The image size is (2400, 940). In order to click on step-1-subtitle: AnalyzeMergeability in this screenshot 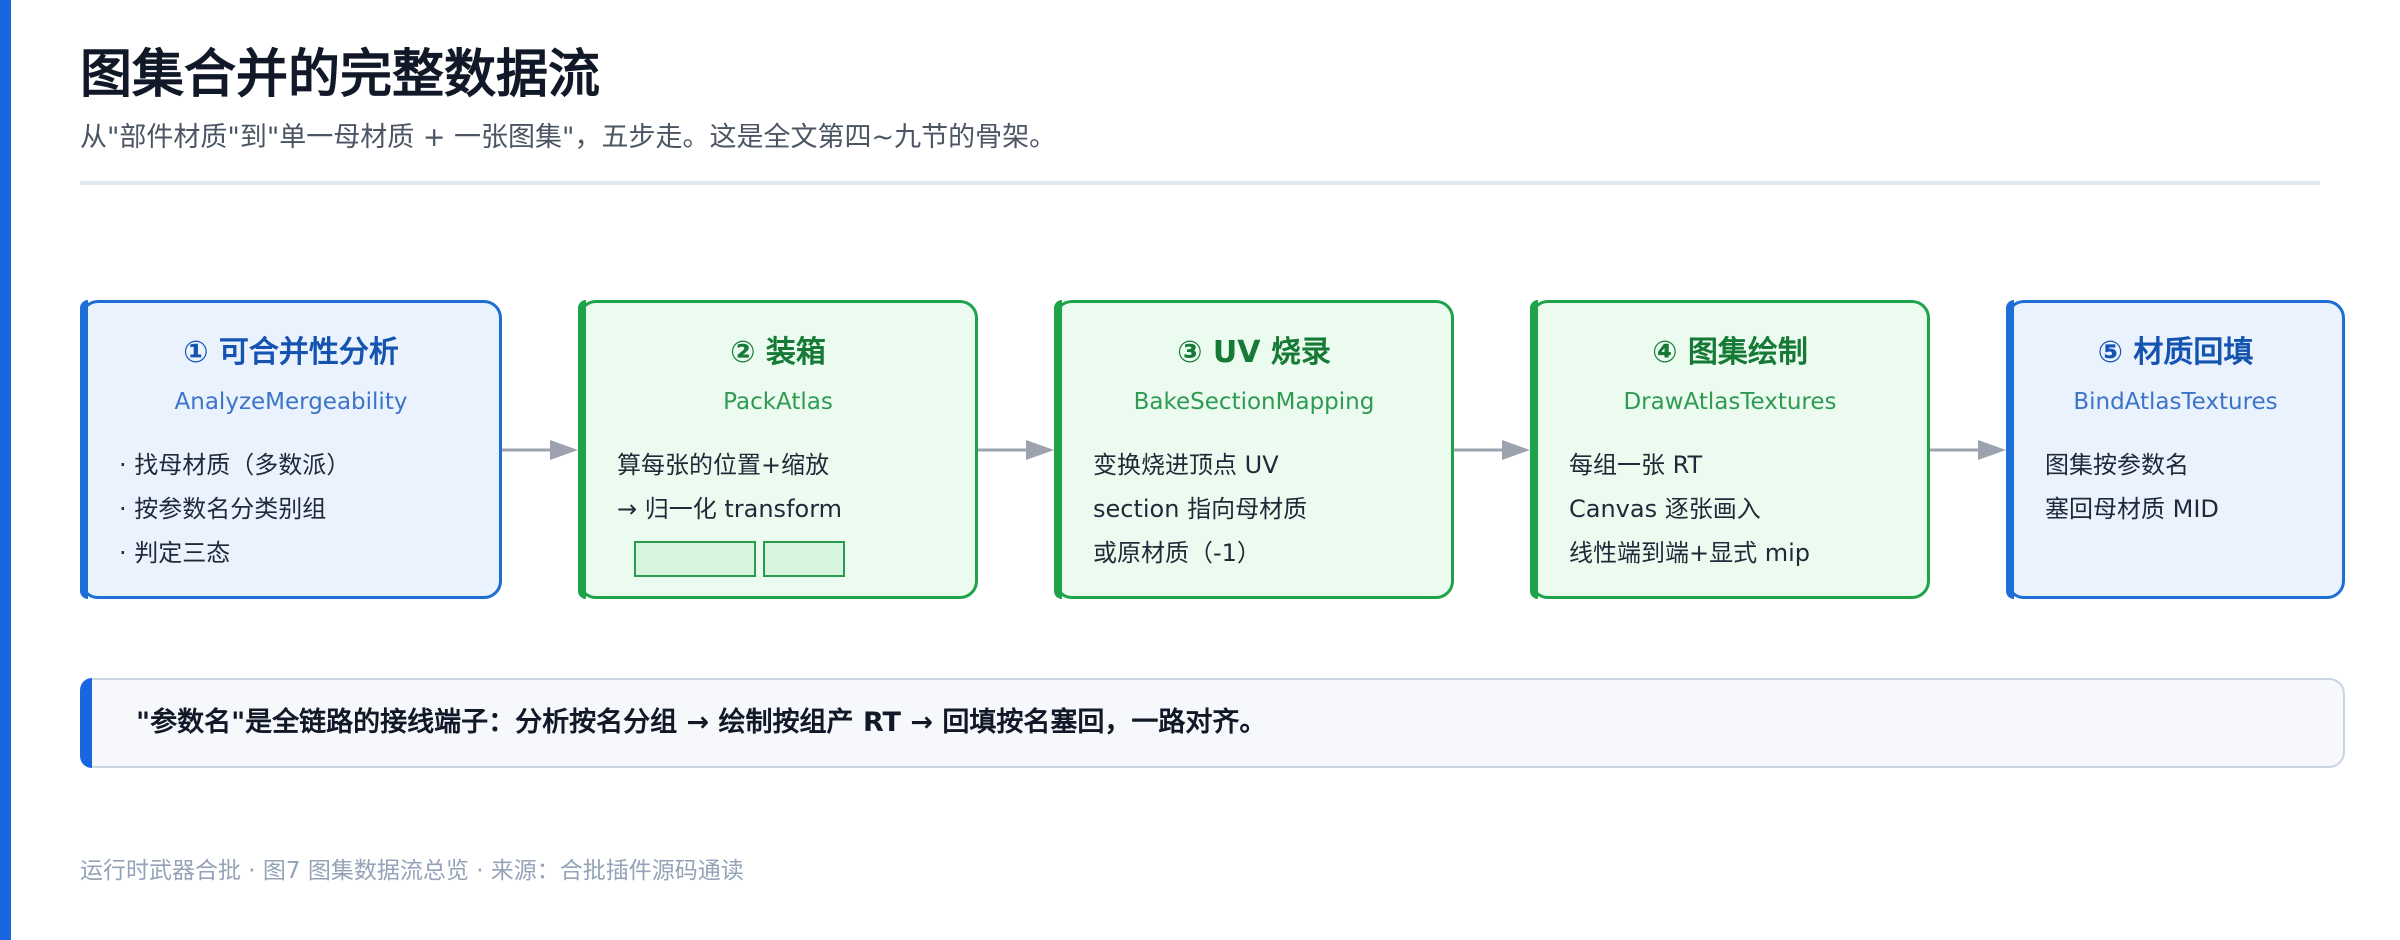, I will do `click(291, 402)`.